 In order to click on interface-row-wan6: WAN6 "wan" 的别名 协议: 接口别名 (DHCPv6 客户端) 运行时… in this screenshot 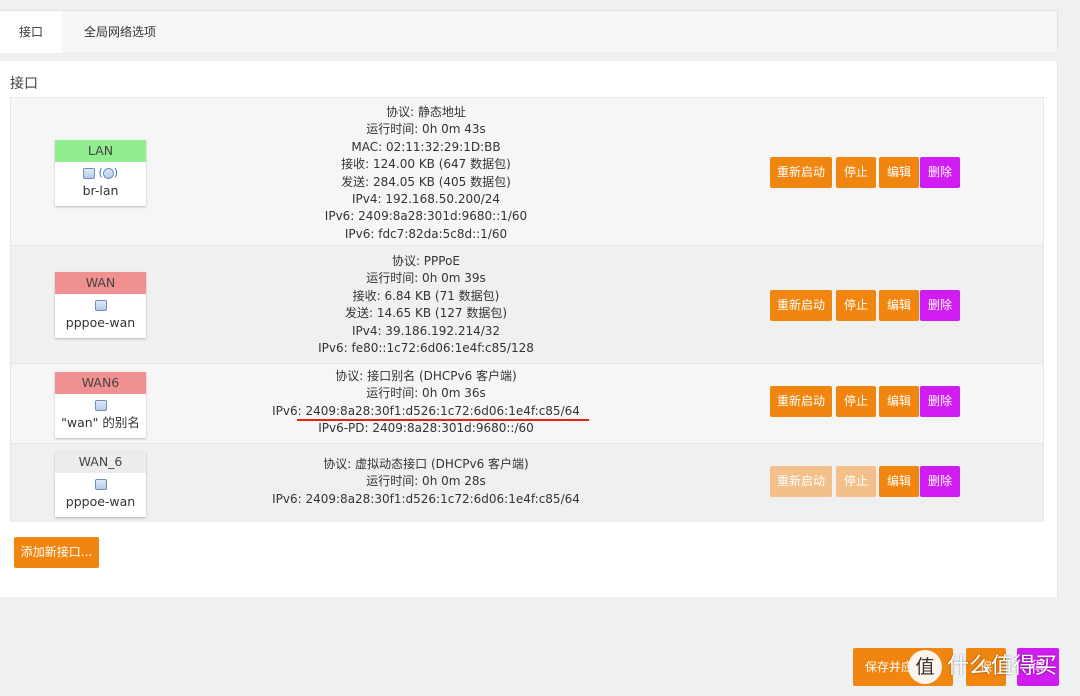, I will do `click(527, 404)`.